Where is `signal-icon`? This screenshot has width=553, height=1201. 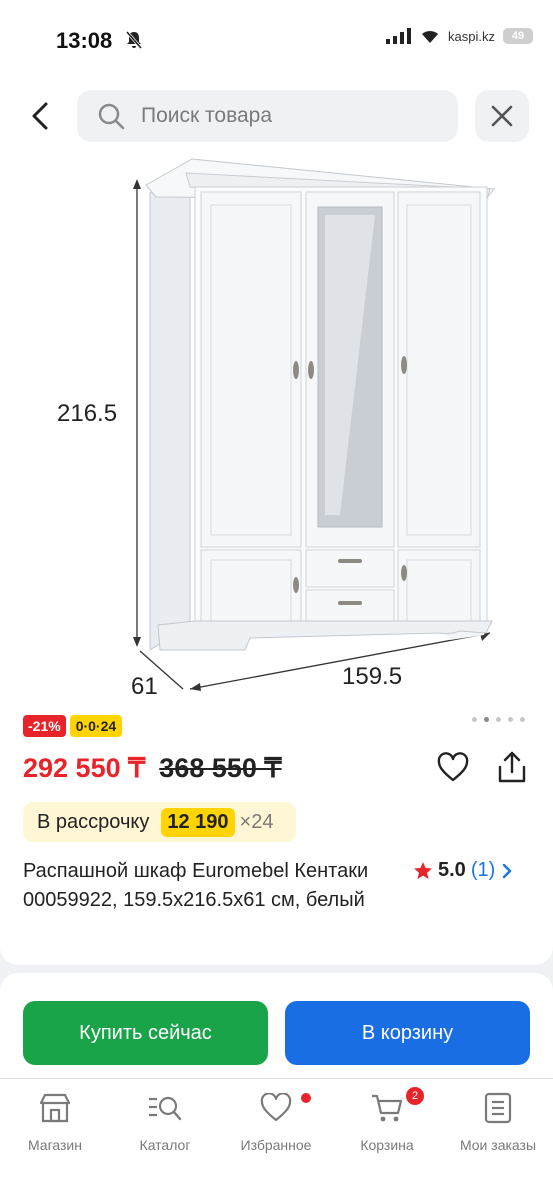
signal-icon is located at coordinates (399, 36).